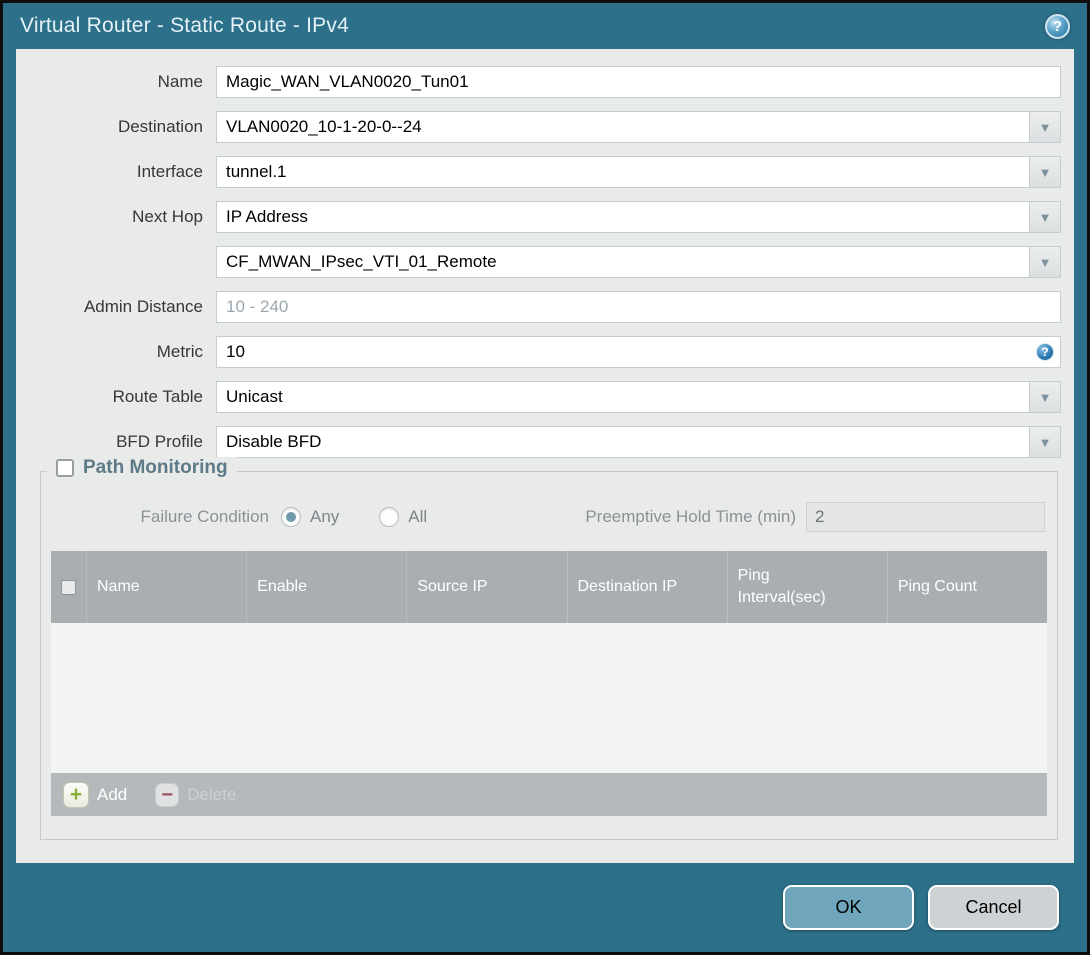 Image resolution: width=1090 pixels, height=955 pixels. What do you see at coordinates (1045, 217) in the screenshot?
I see `next-hop-dropdown-button: ▼` at bounding box center [1045, 217].